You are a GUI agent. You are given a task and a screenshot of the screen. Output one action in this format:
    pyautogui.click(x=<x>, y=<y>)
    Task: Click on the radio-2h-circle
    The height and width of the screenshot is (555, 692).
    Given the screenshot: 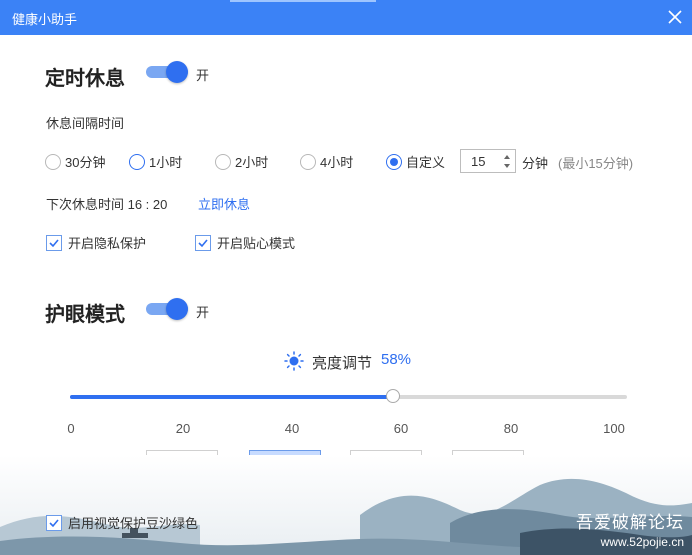 What is the action you would take?
    pyautogui.click(x=223, y=161)
    